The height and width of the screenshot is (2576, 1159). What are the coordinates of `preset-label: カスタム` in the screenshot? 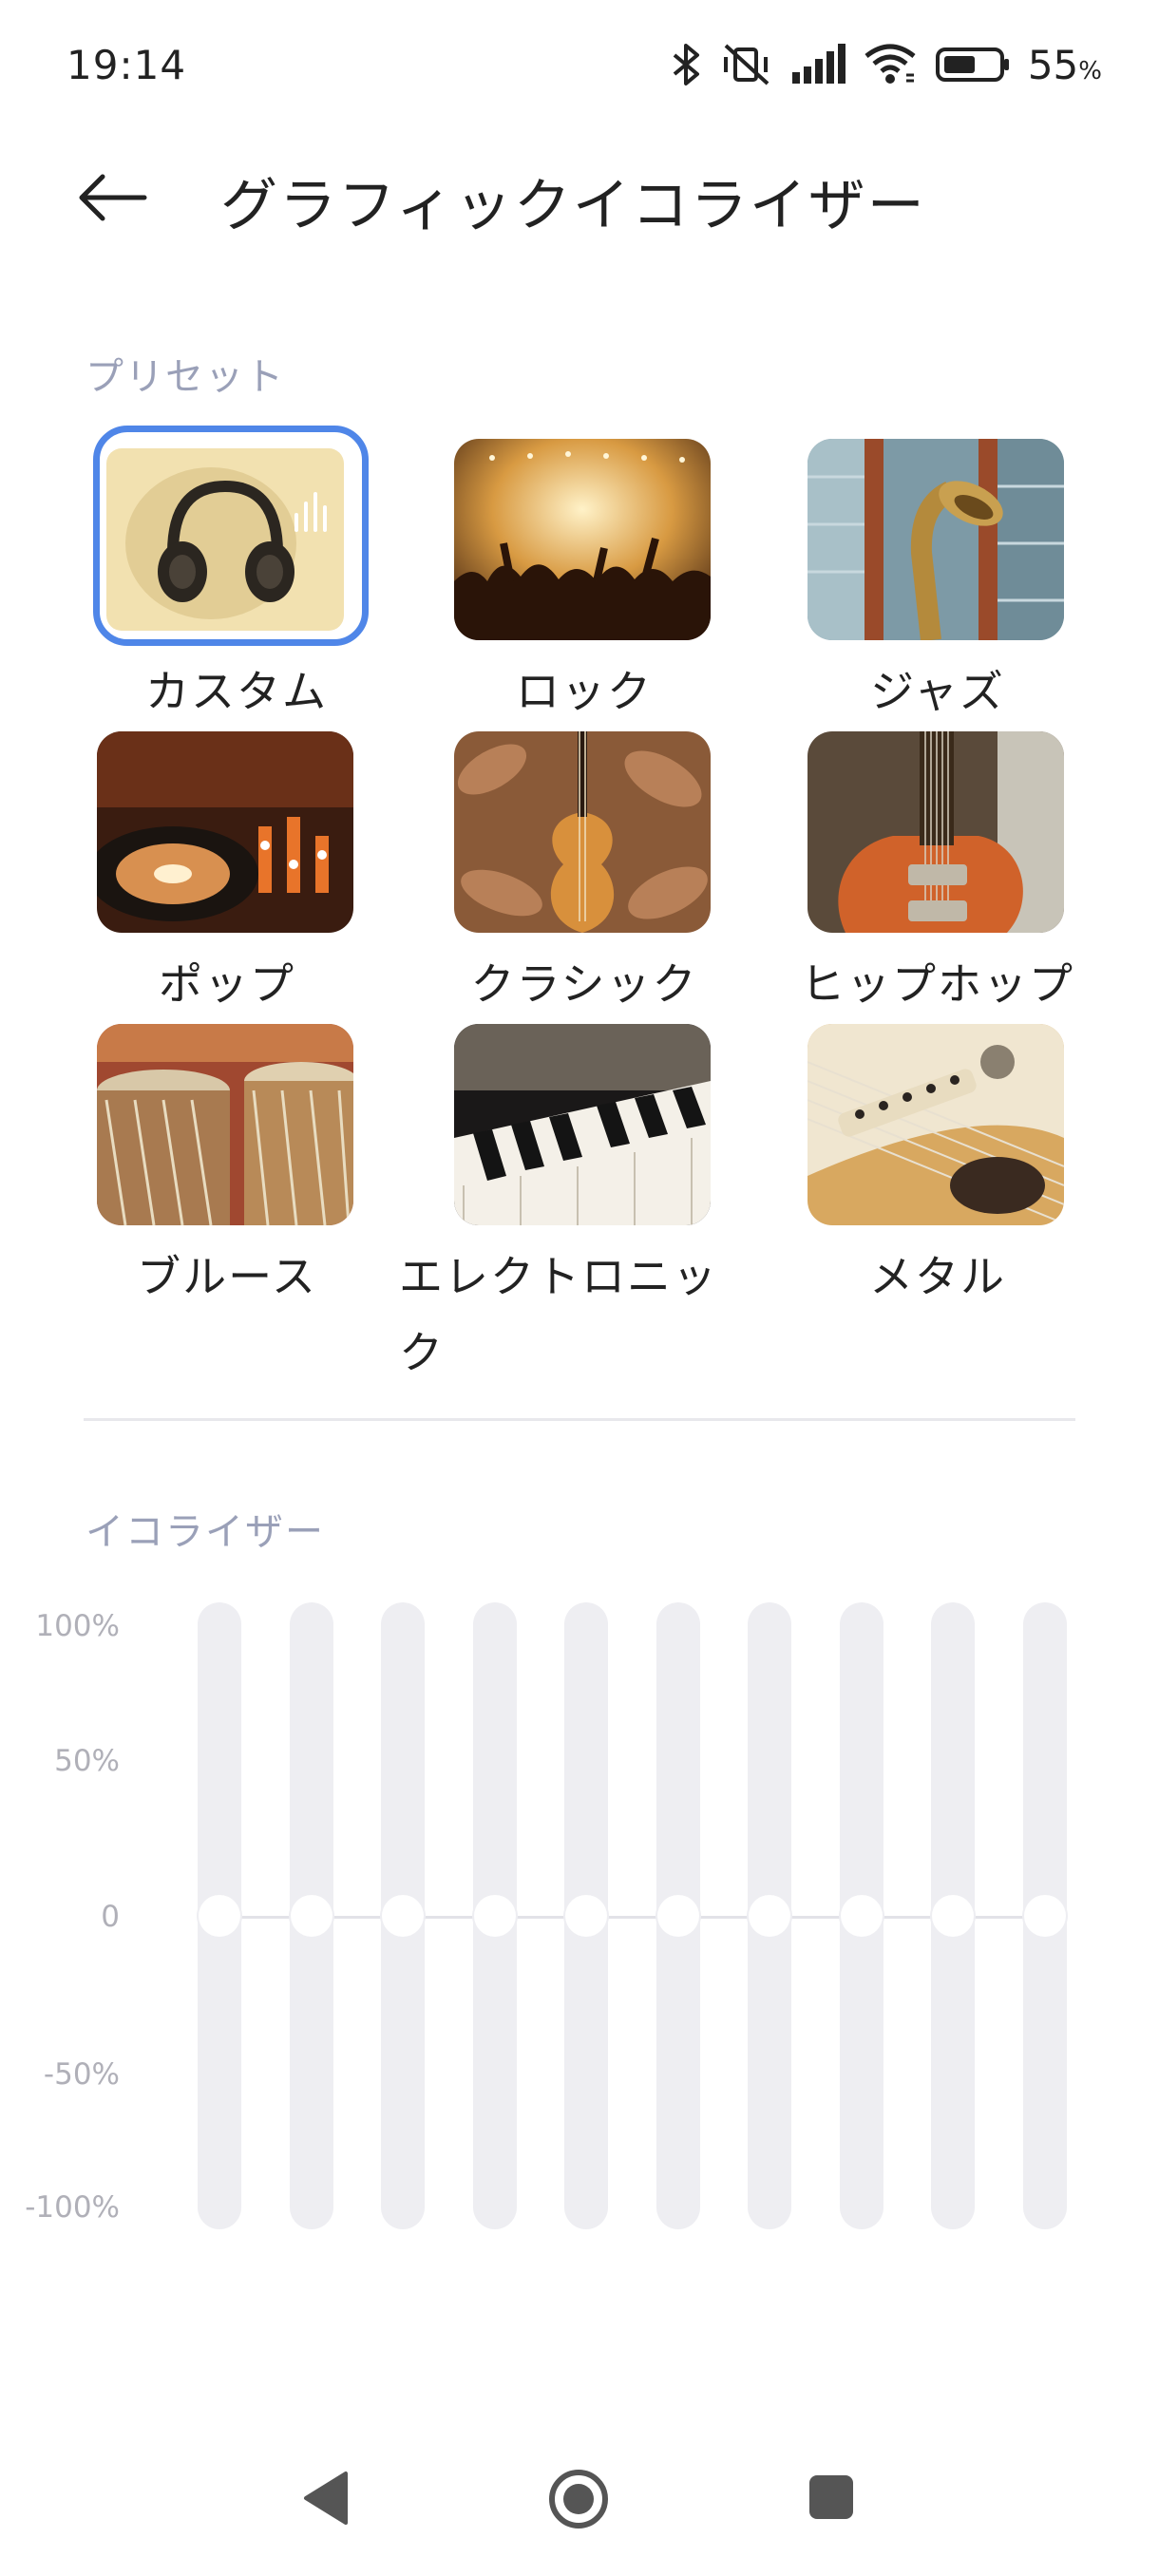 It's located at (236, 691).